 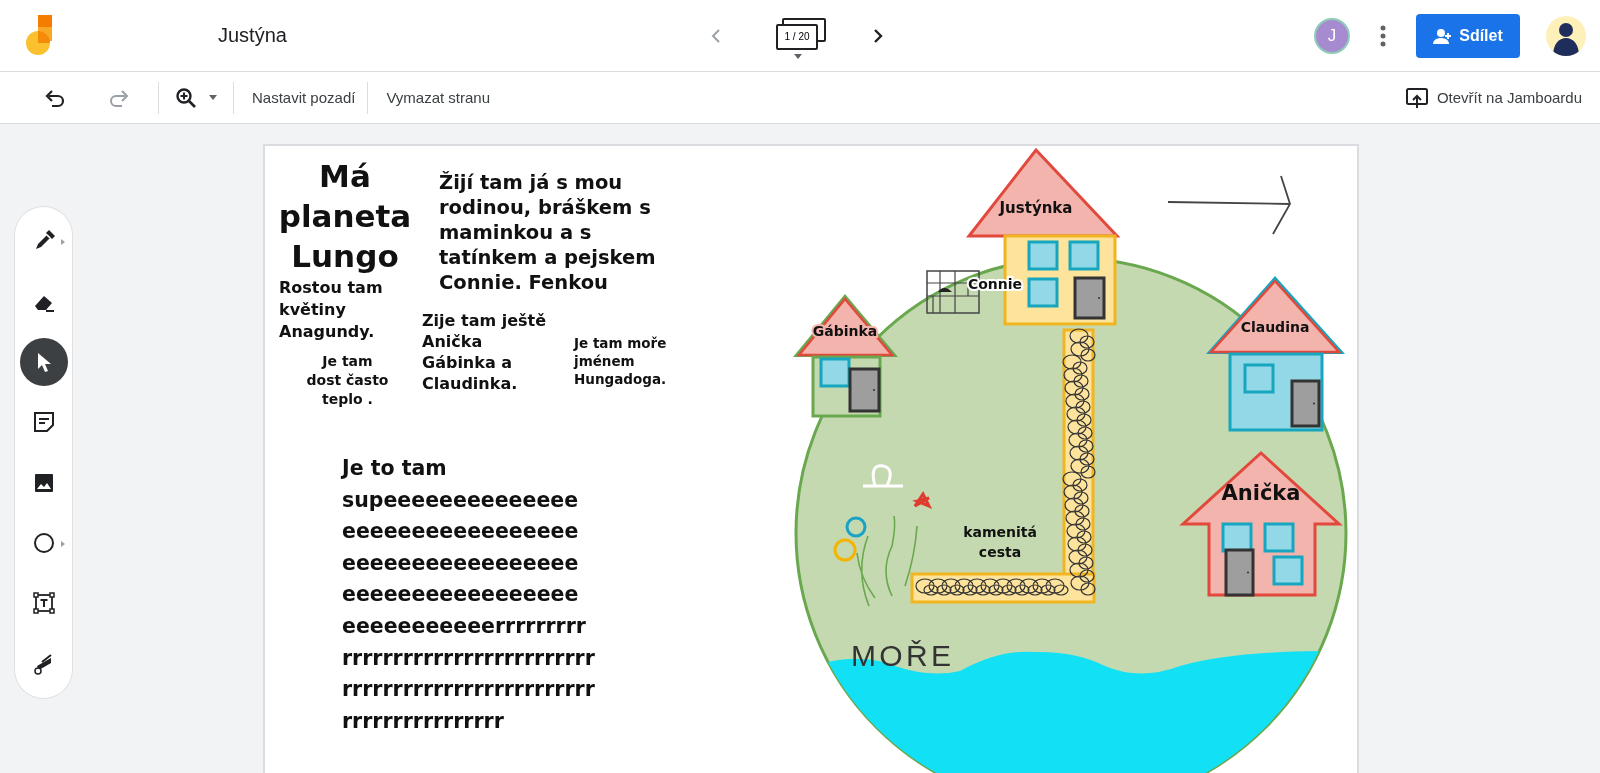 What do you see at coordinates (547, 232) in the screenshot?
I see `sticky-text: Žijí tam já s mou rodinou, bráškem s maminkou a s tatínkem a pejskem Connie. Fenkou` at bounding box center [547, 232].